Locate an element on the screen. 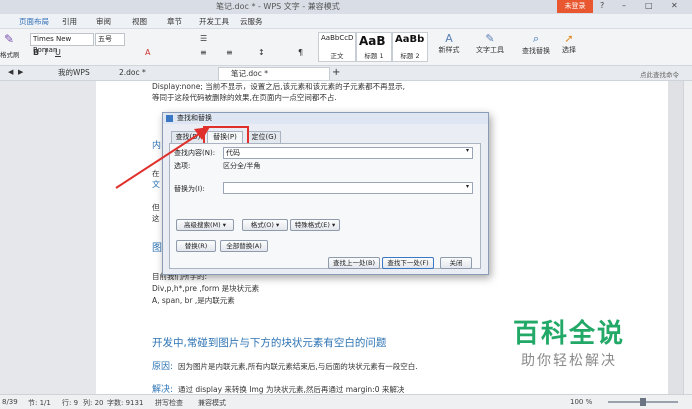 The image size is (692, 409). close-button: 关闭 is located at coordinates (456, 263).